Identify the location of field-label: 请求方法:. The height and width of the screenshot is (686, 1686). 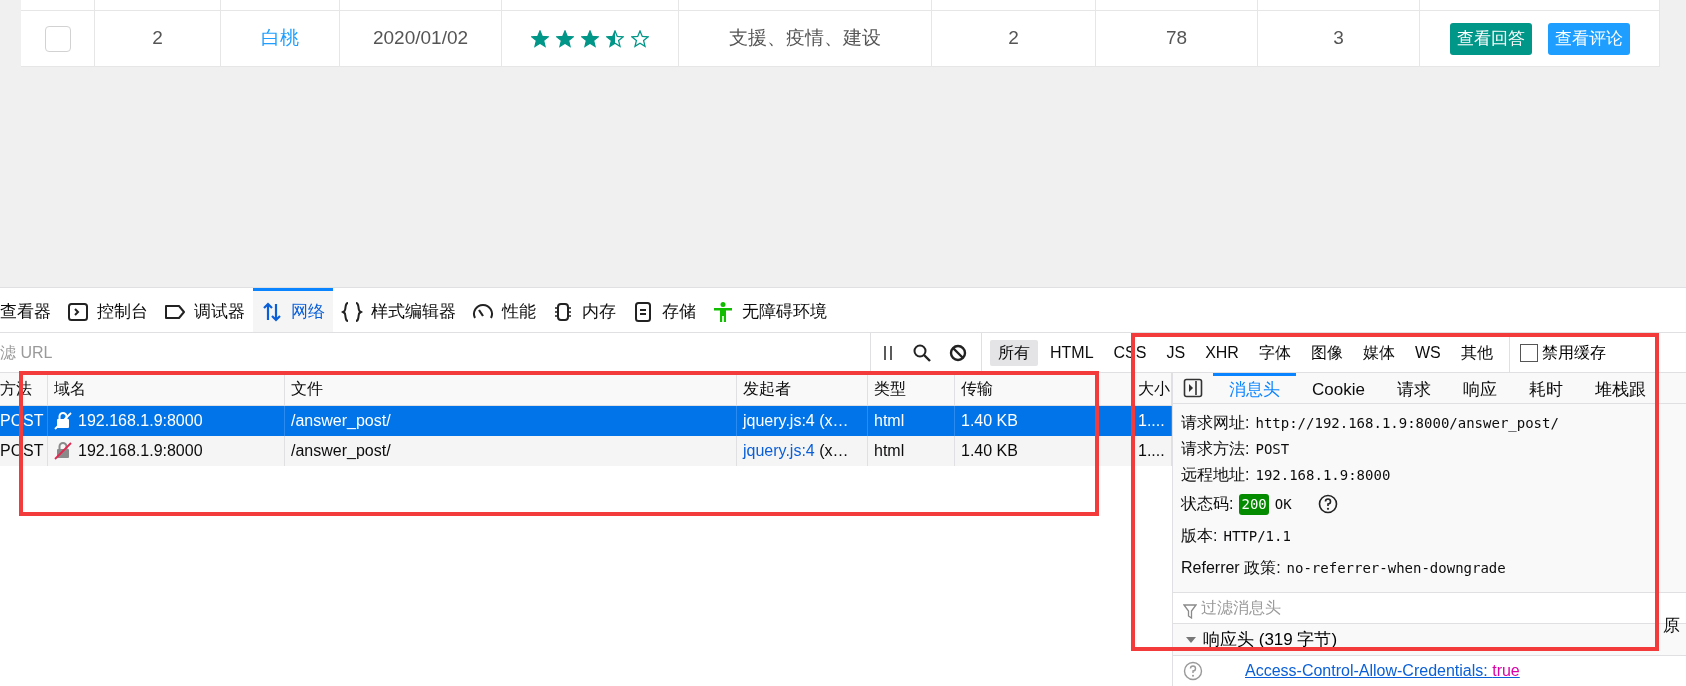
(1215, 449).